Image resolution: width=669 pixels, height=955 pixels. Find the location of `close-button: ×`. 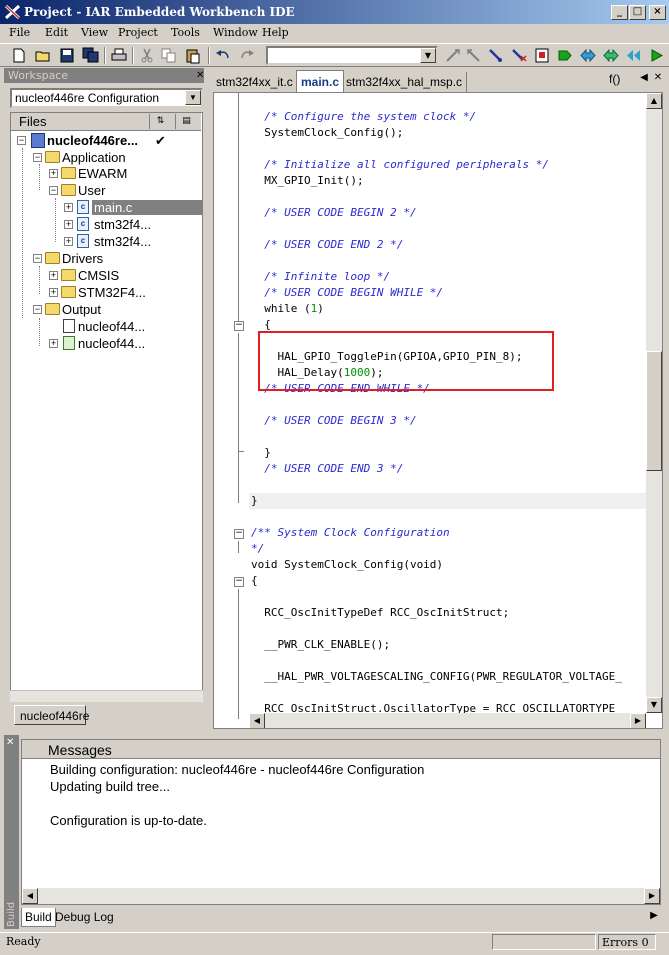

close-button: × is located at coordinates (657, 12).